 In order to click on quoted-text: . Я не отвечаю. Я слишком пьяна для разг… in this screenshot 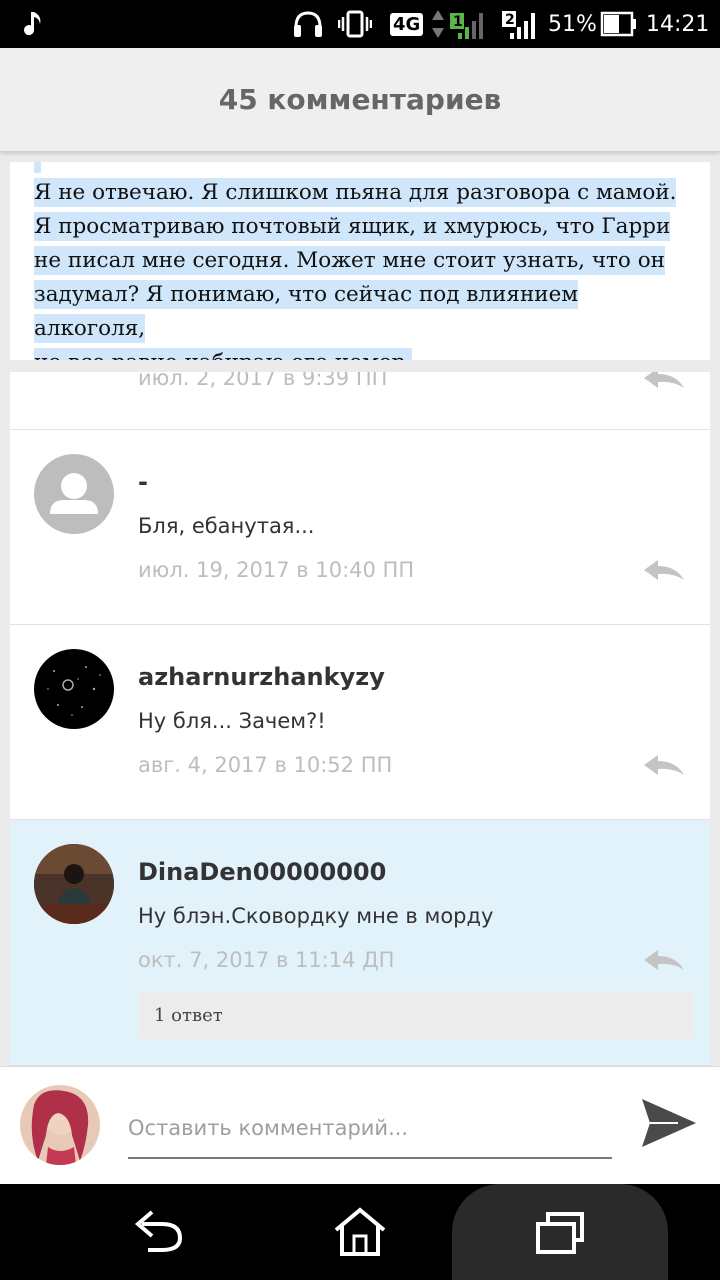, I will do `click(364, 261)`.